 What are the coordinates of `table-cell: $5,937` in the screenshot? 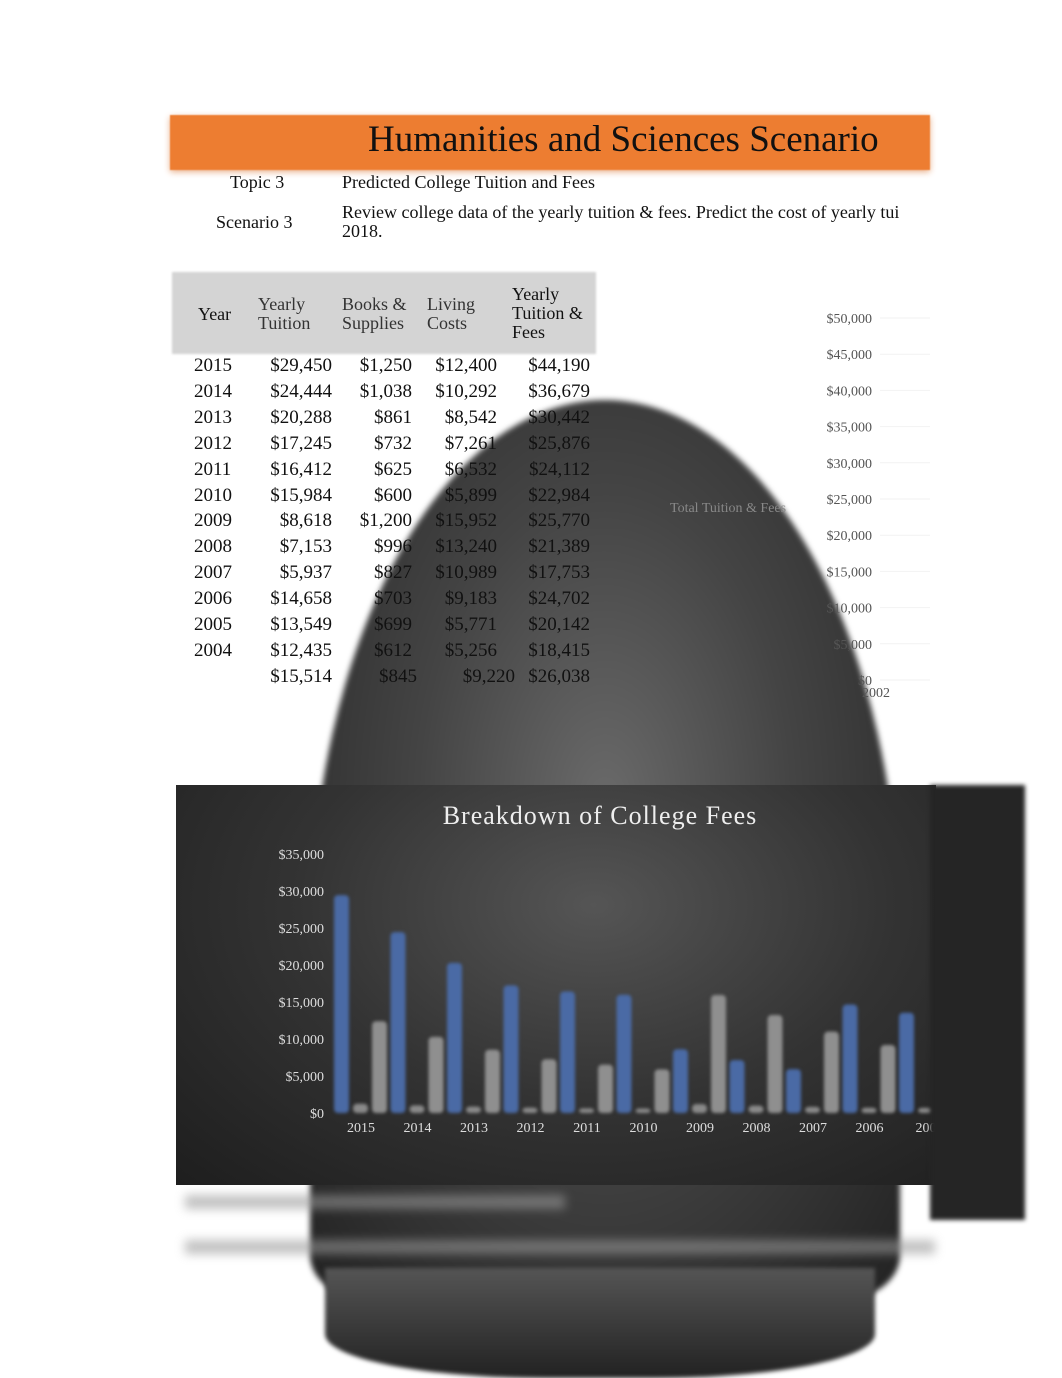 It's located at (305, 573).